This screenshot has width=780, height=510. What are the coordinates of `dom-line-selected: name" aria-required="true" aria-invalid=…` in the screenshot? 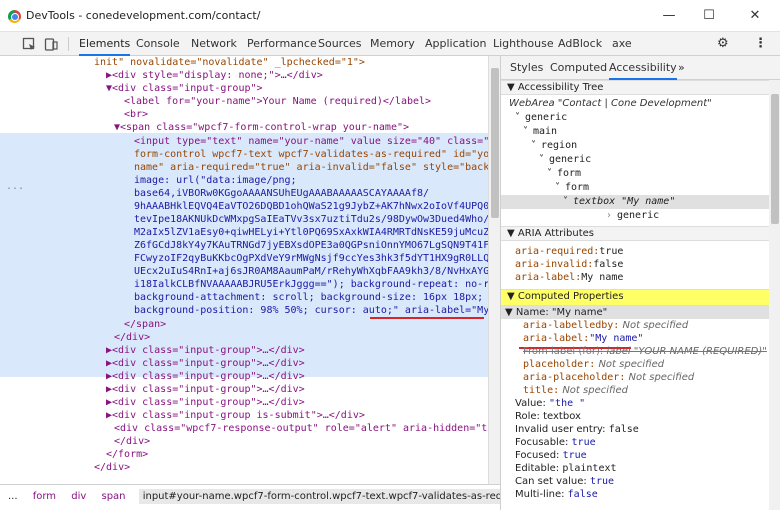 It's located at (311, 167).